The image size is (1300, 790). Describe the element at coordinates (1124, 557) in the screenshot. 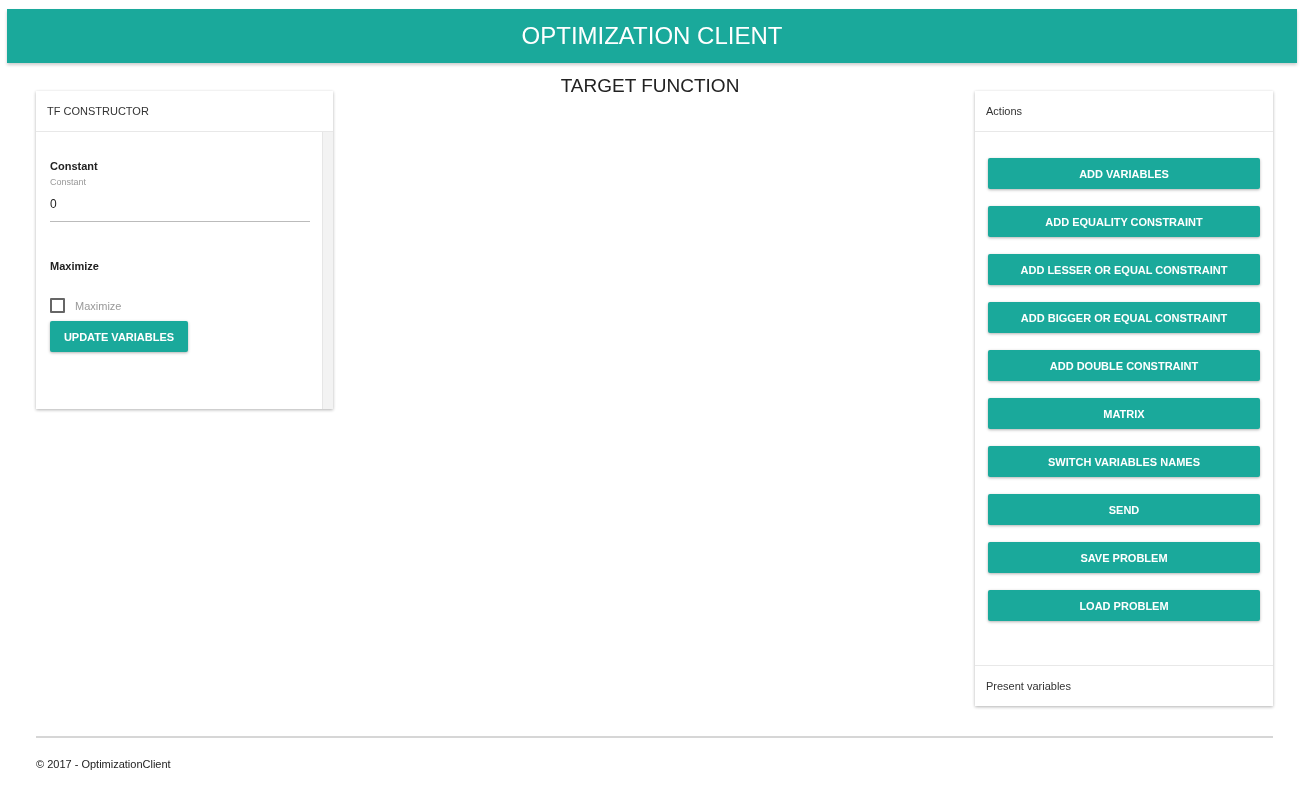

I see `action-button: SAVE PROBLEM` at that location.